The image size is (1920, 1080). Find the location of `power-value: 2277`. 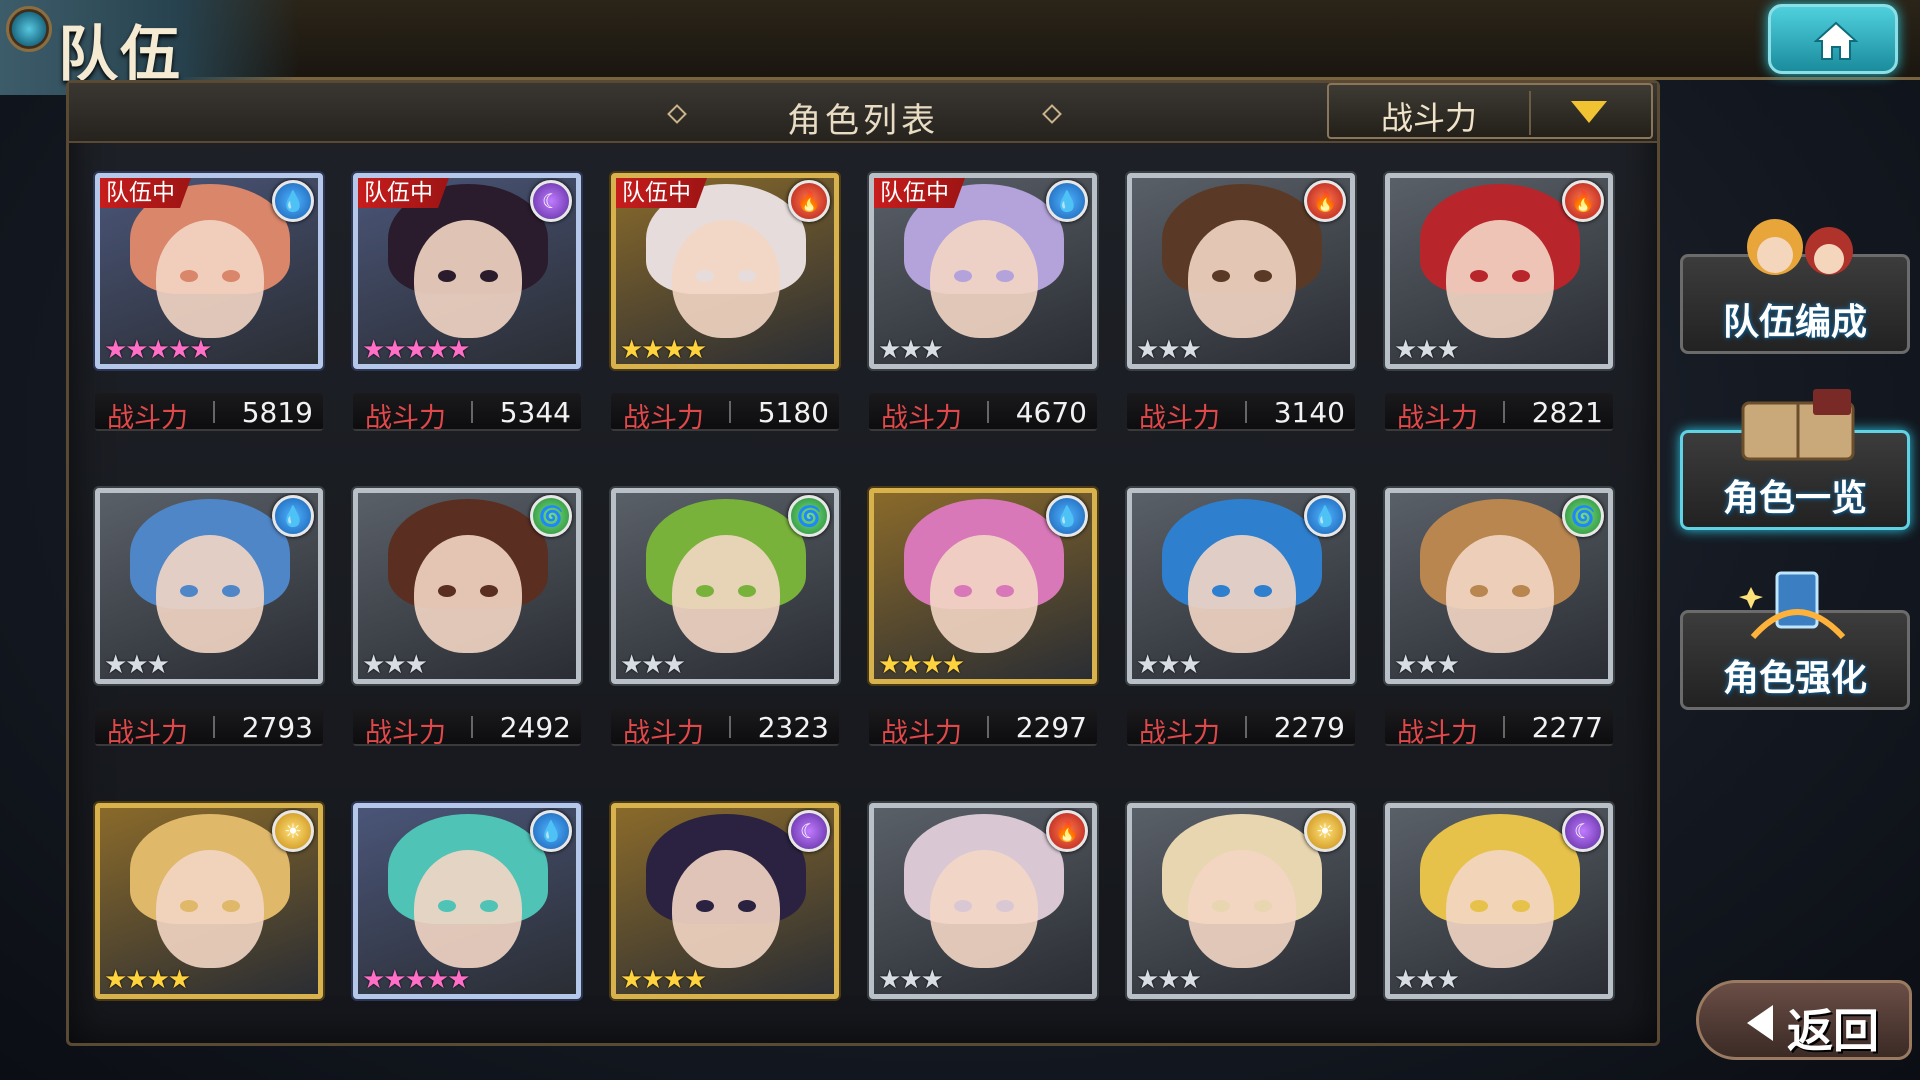

power-value: 2277 is located at coordinates (1567, 727).